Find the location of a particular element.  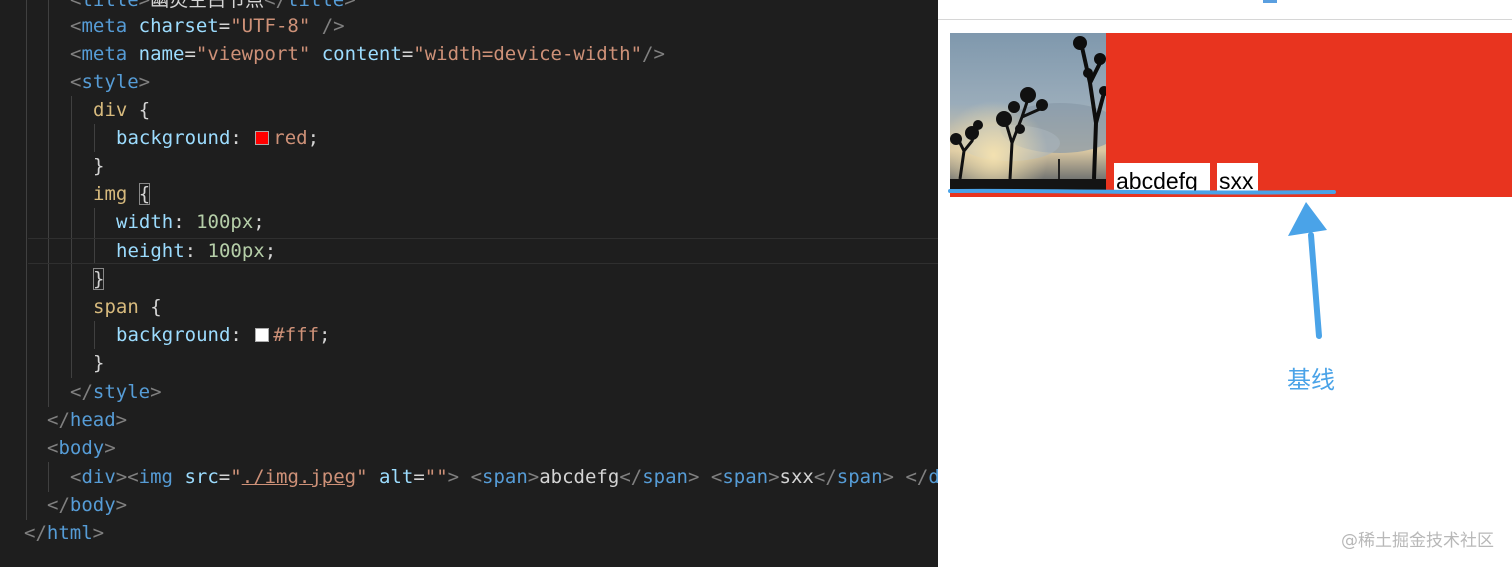

baseline-label: 基线 is located at coordinates (1311, 380).